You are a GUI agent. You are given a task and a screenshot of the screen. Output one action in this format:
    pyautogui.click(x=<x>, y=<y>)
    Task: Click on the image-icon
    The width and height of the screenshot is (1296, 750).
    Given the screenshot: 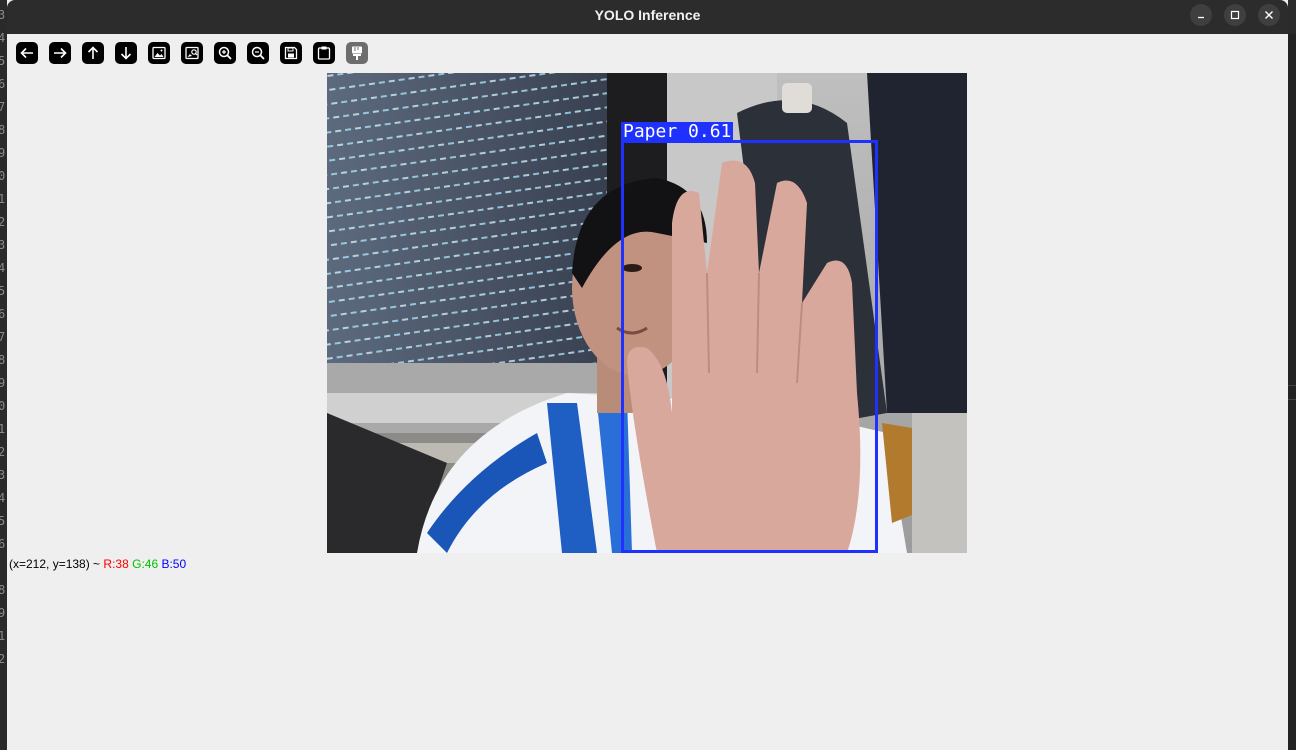 What is the action you would take?
    pyautogui.click(x=159, y=53)
    